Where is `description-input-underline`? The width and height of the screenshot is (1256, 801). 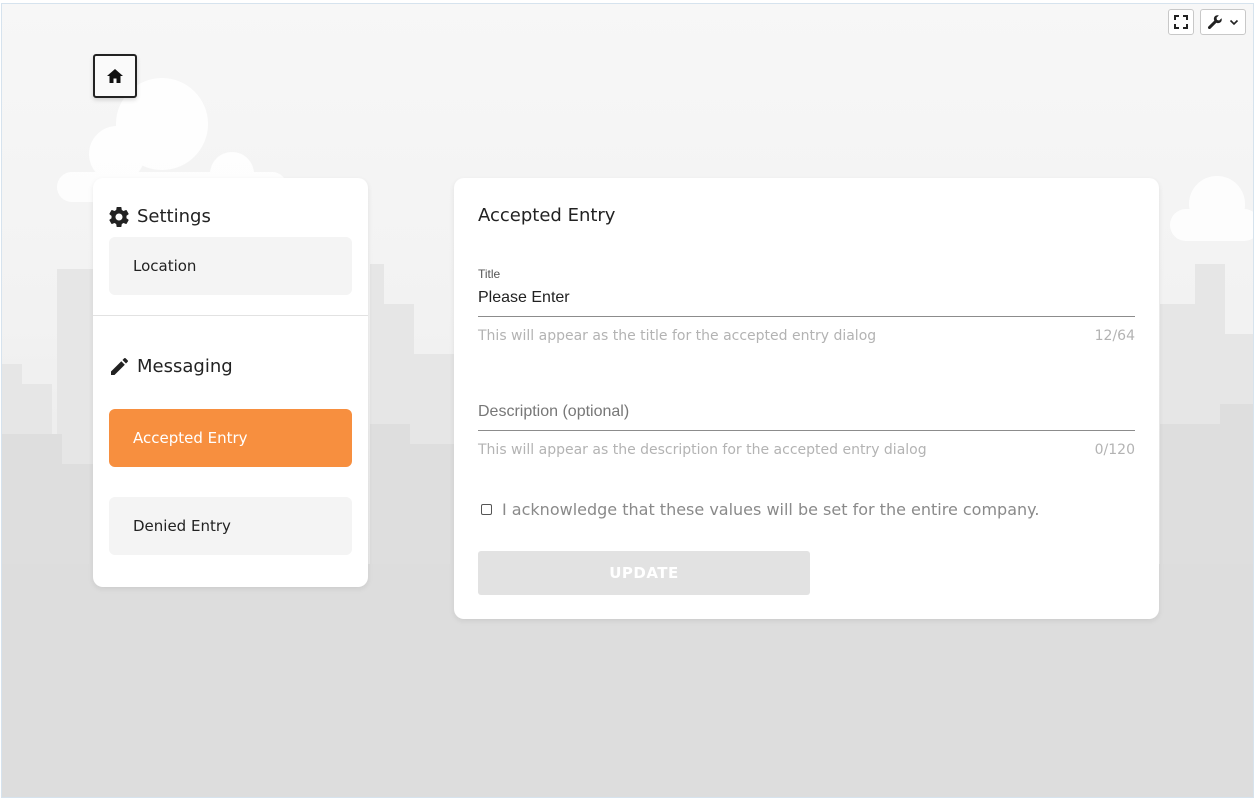 description-input-underline is located at coordinates (806, 430).